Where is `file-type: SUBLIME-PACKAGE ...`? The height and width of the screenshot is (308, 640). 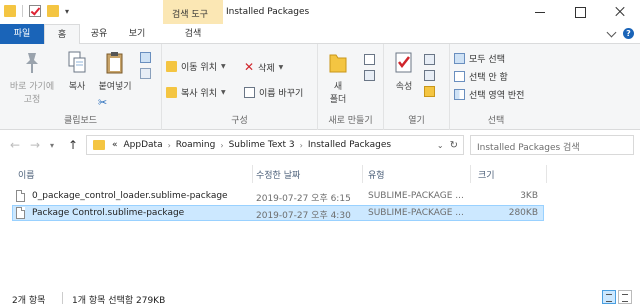
file-type: SUBLIME-PACKAGE ... is located at coordinates (416, 196).